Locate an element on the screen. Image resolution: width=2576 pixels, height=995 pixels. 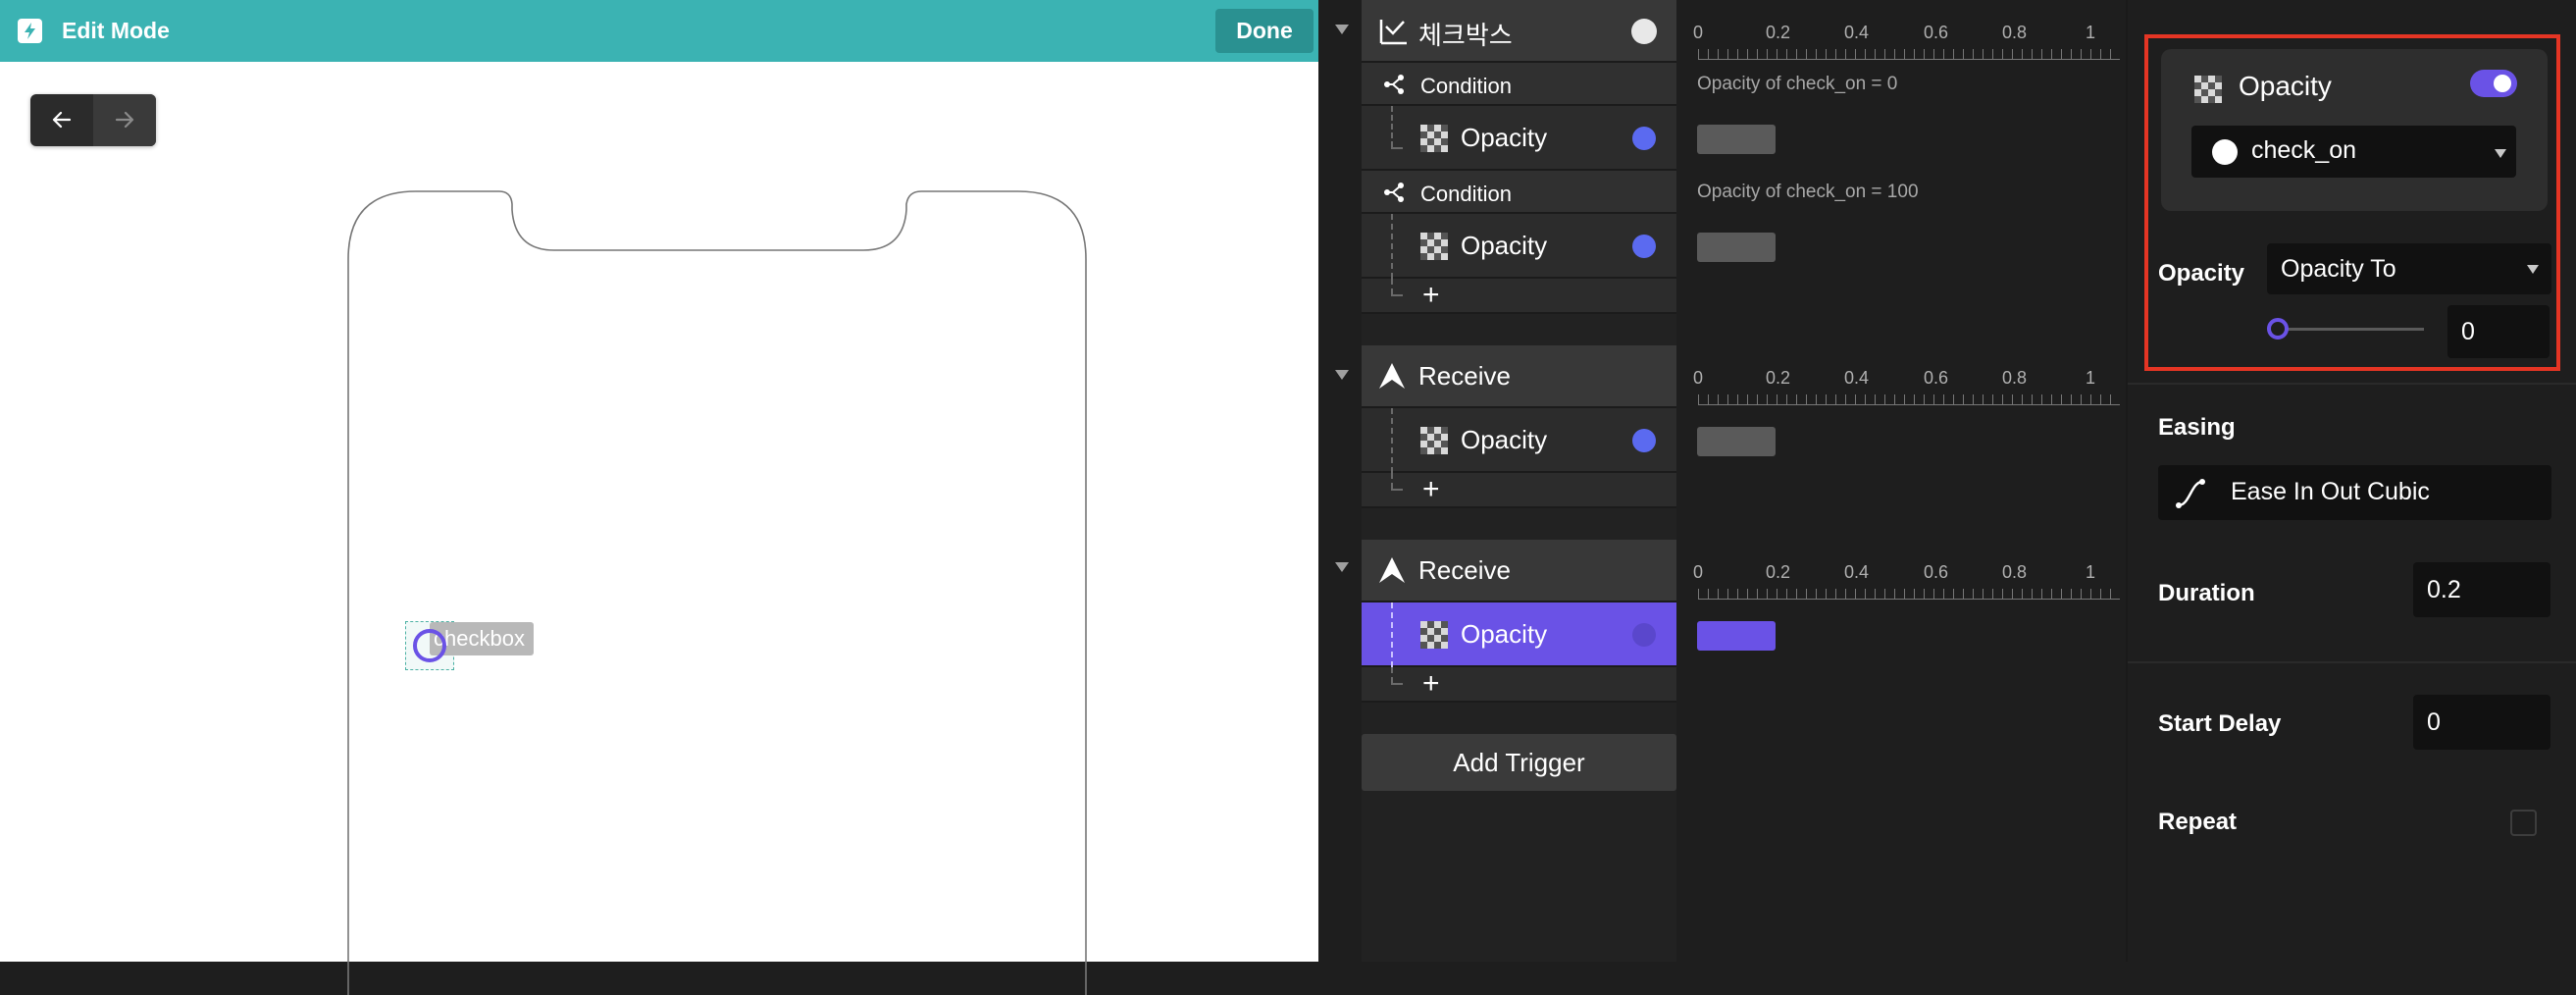
top-bar is located at coordinates (659, 31).